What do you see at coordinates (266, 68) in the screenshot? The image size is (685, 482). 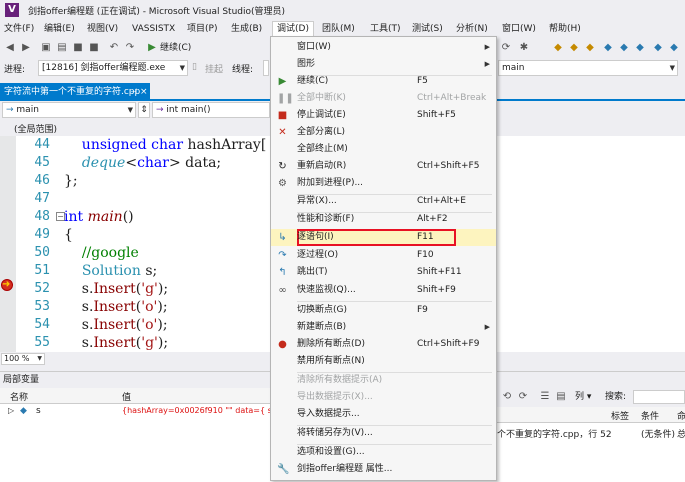 I see `thread-combo` at bounding box center [266, 68].